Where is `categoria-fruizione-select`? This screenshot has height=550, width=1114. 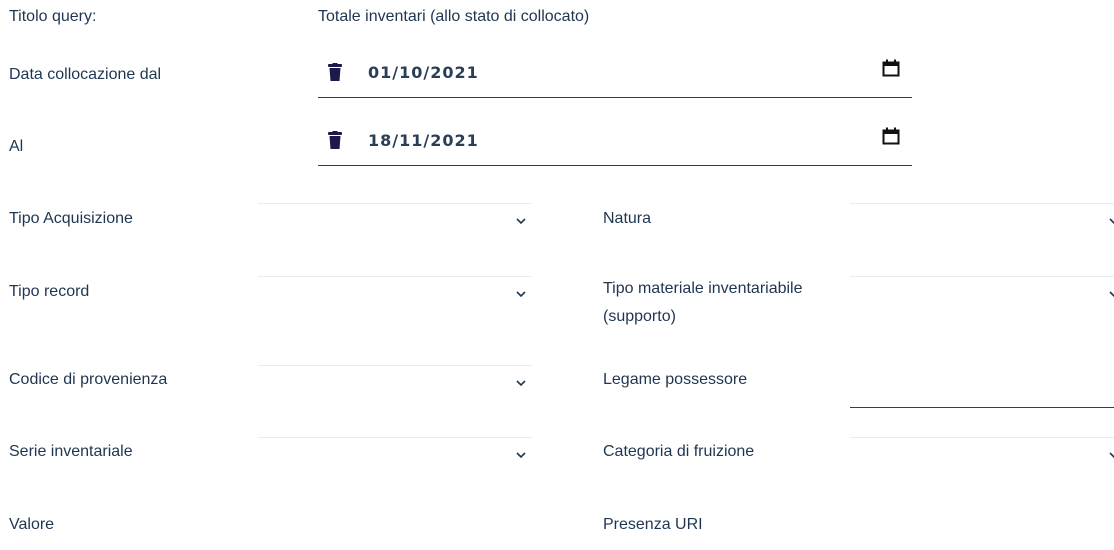 categoria-fruizione-select is located at coordinates (982, 466).